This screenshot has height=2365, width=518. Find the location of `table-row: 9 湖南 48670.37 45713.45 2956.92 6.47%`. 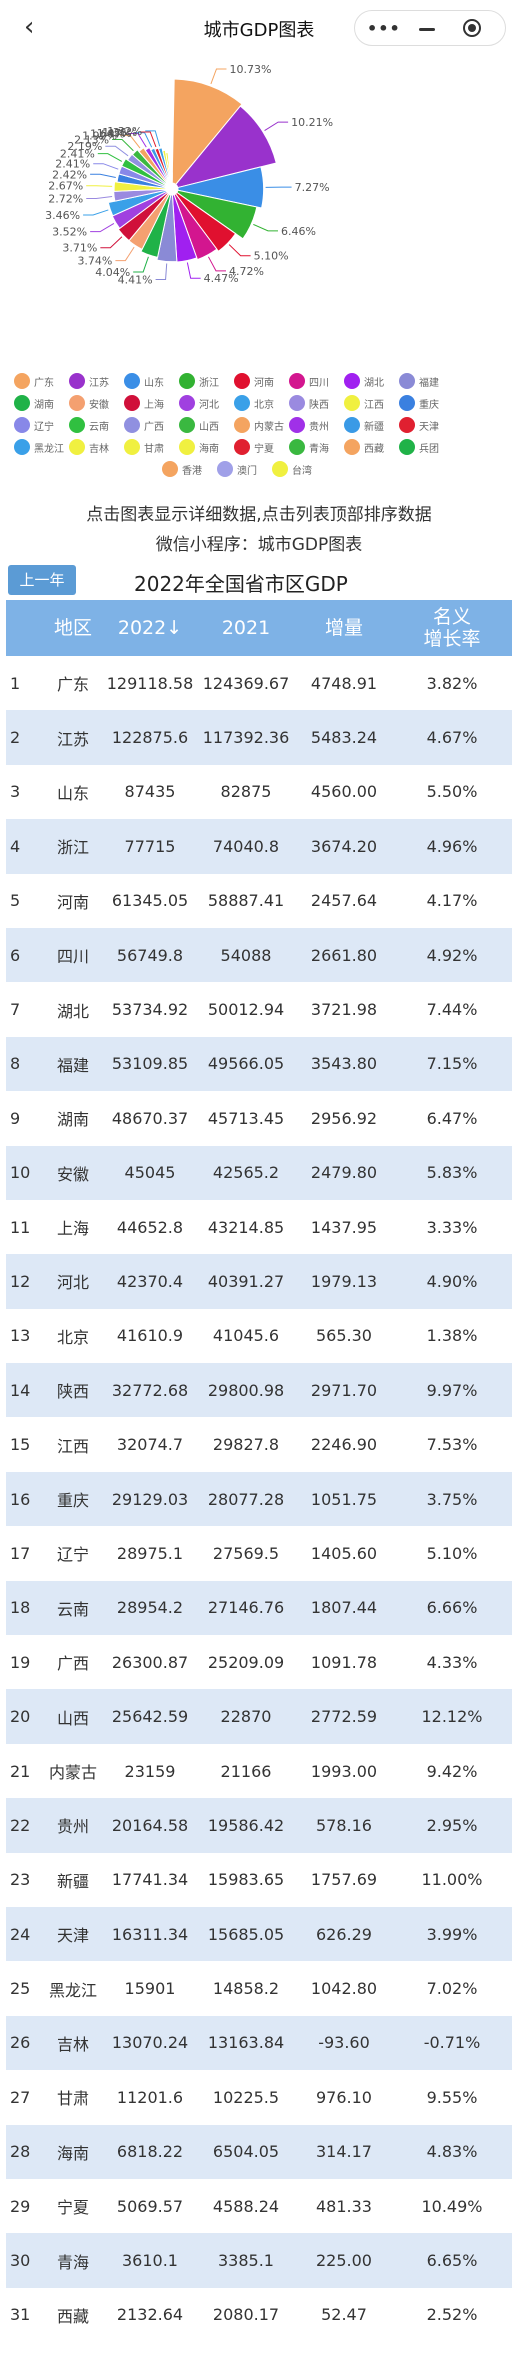

table-row: 9 湖南 48670.37 45713.45 2956.92 6.47% is located at coordinates (259, 1118).